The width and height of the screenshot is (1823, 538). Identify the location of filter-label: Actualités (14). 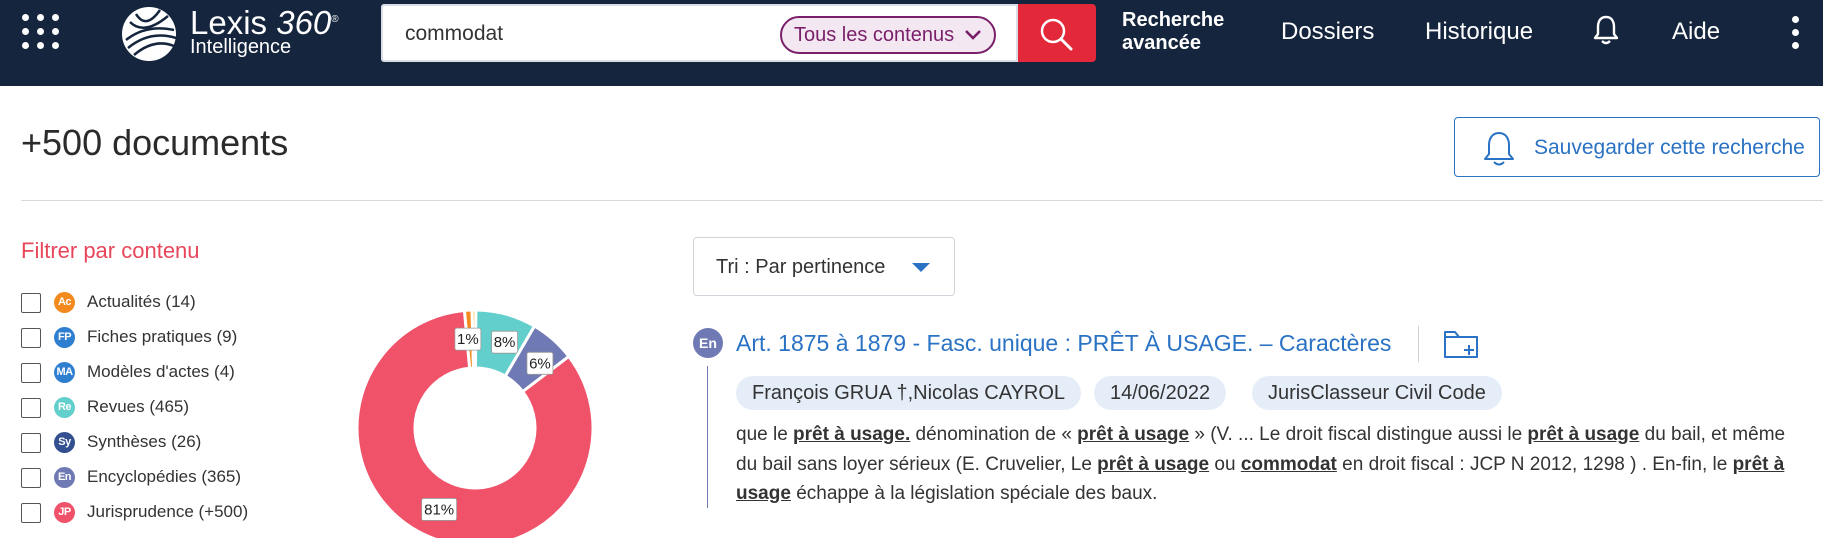
(141, 301).